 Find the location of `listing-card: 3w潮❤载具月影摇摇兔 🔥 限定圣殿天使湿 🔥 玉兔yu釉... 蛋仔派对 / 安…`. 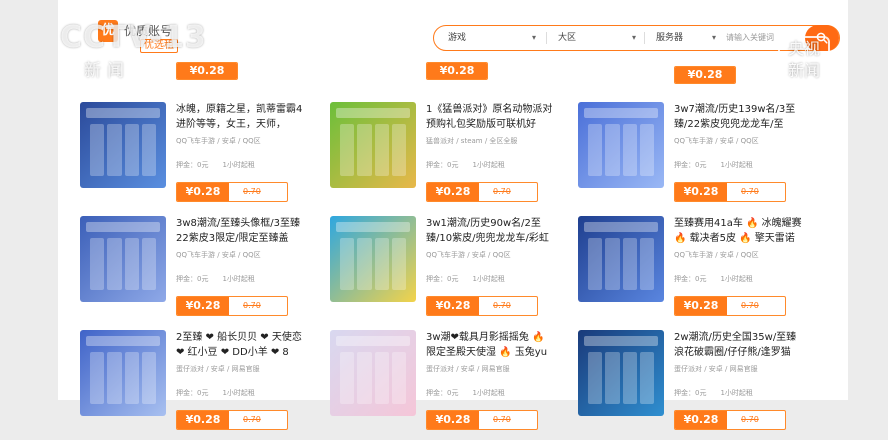

listing-card: 3w潮❤载具月影摇摇兔 🔥 限定圣殿天使湿 🔥 玉兔yu釉... 蛋仔派对 / 安… is located at coordinates (446, 385).